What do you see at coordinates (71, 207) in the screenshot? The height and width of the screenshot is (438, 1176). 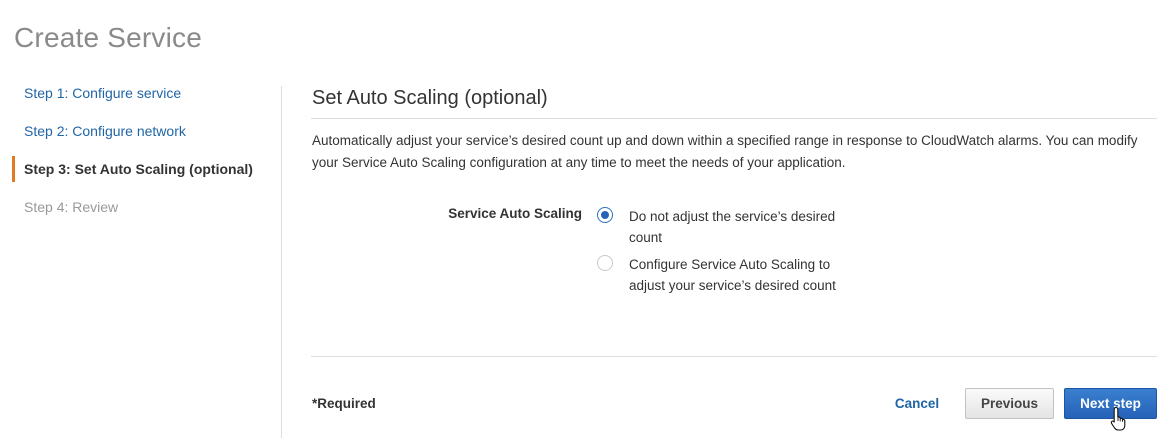 I see `step-review: Step 4: Review` at bounding box center [71, 207].